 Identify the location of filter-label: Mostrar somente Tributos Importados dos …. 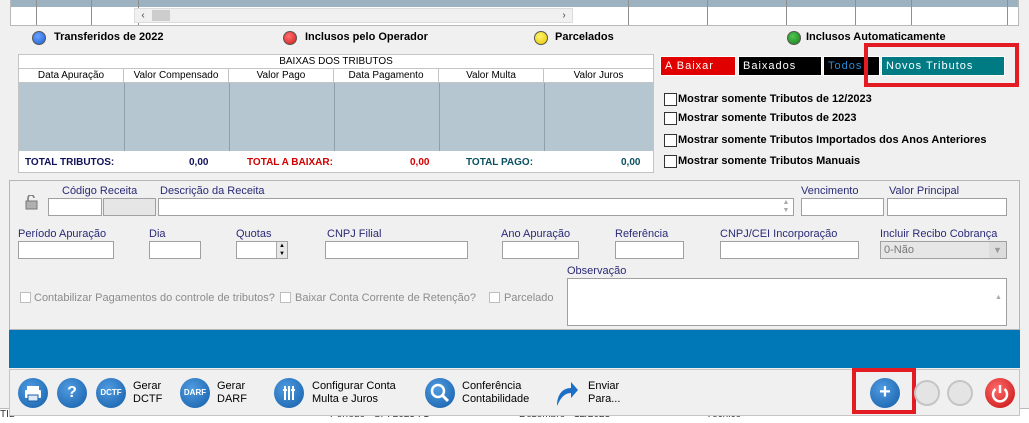
(832, 140).